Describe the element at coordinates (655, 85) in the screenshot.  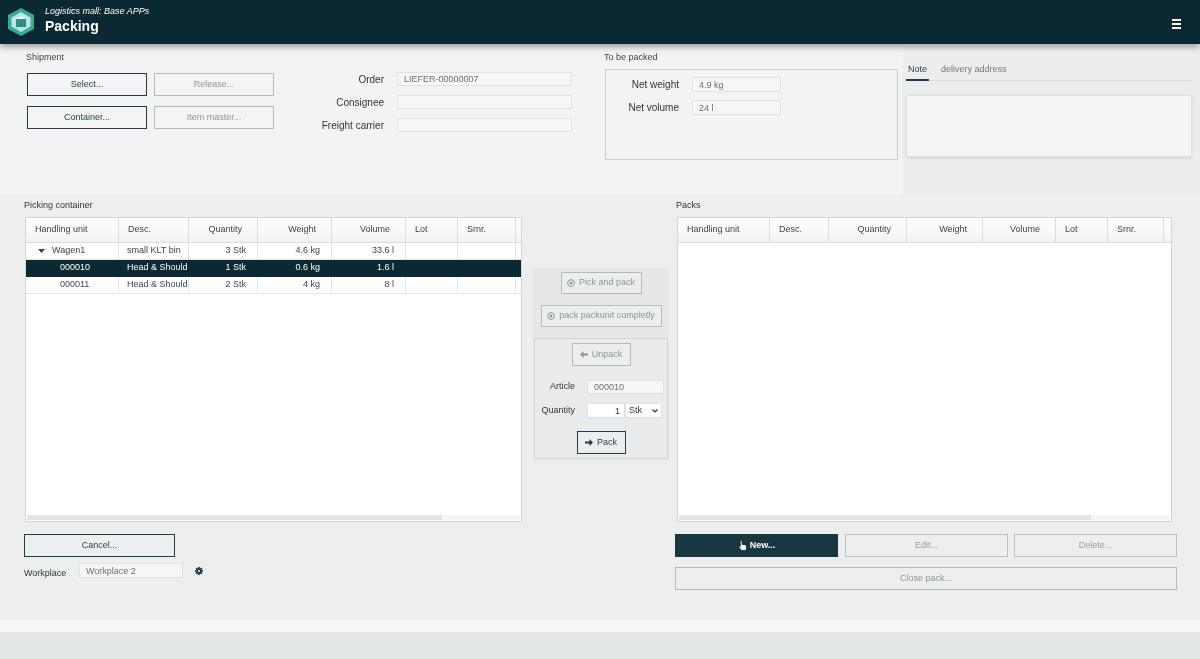
I see `field-label: Net weight` at that location.